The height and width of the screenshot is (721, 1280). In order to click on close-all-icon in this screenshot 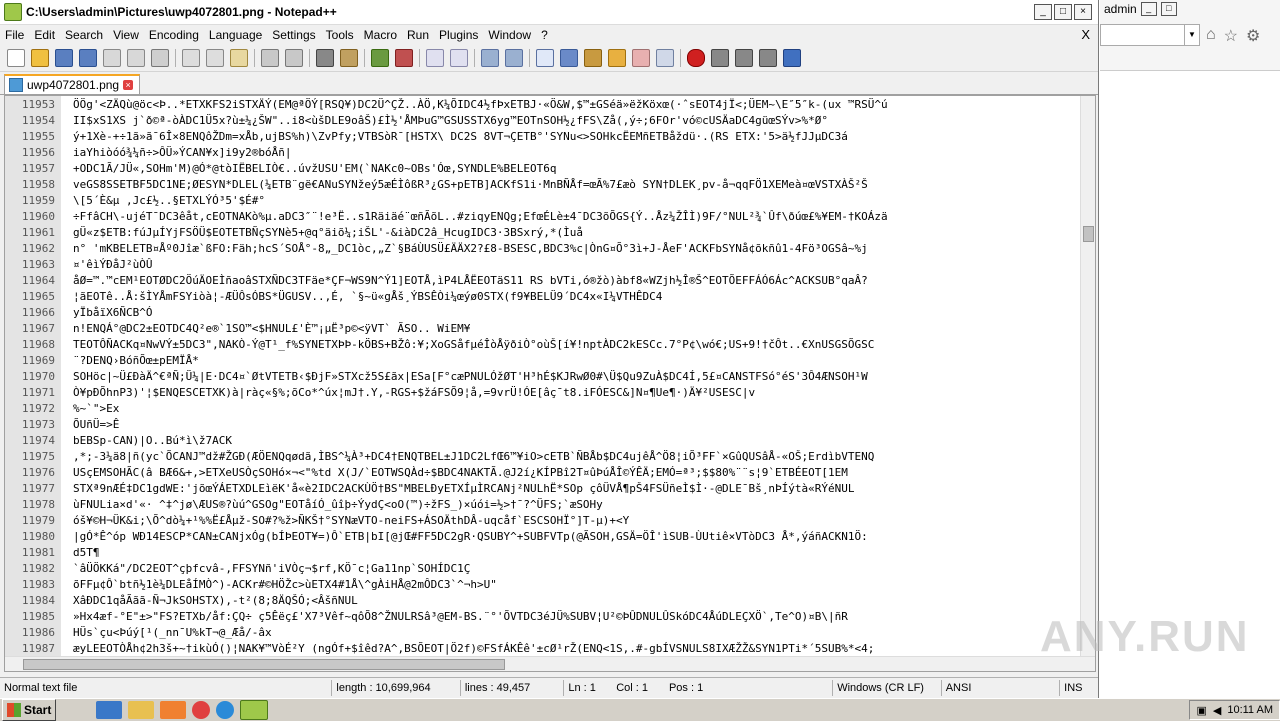, I will do `click(136, 58)`.